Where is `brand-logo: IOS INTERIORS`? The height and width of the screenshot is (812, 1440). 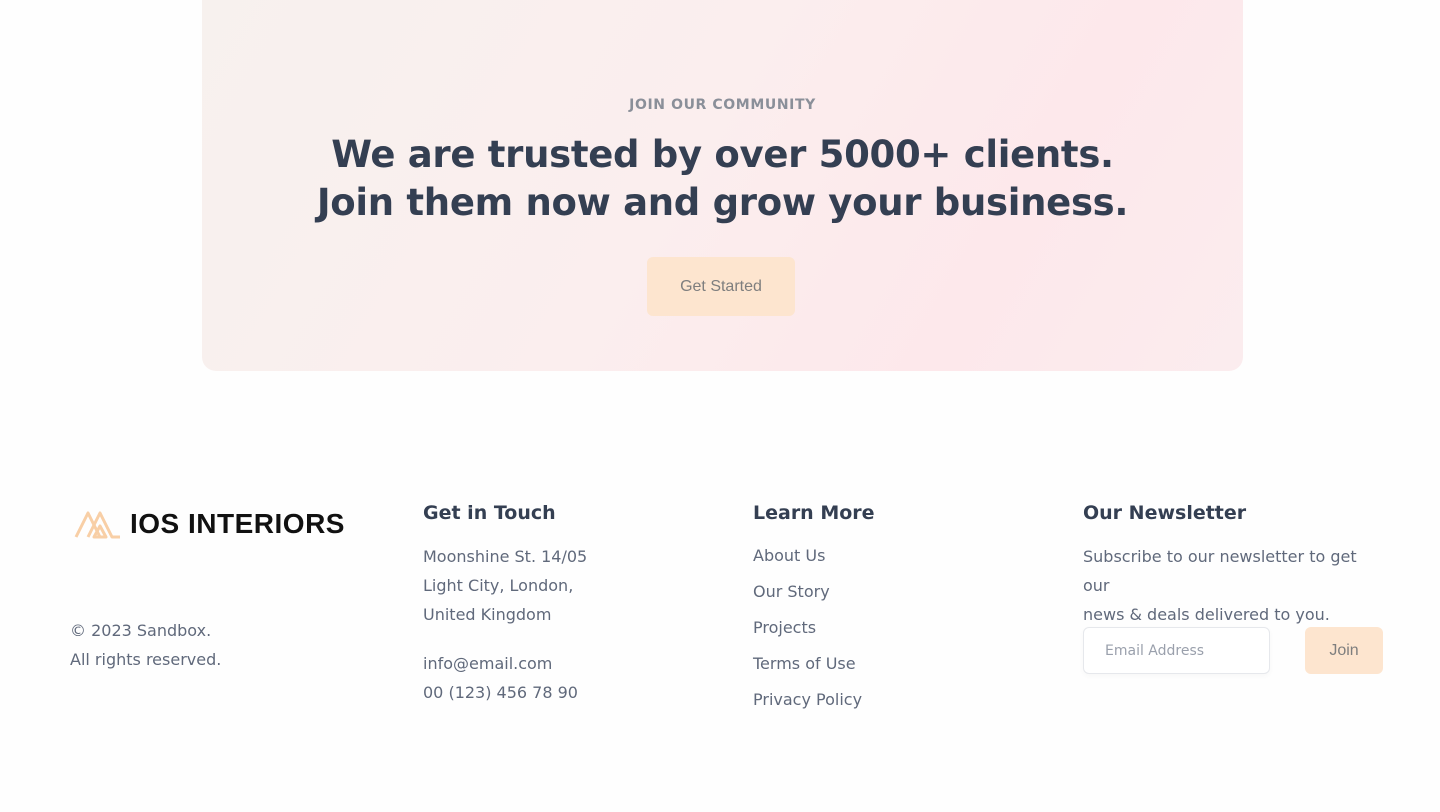
brand-logo: IOS INTERIORS is located at coordinates (209, 524).